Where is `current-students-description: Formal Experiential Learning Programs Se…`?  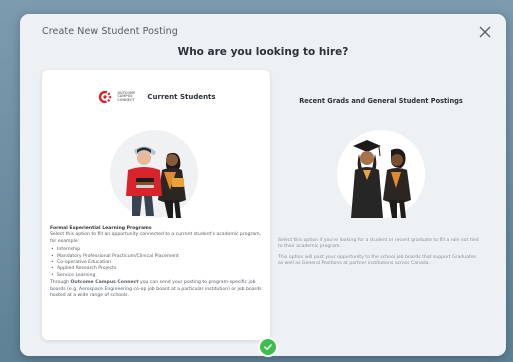
current-students-description: Formal Experiential Learning Programs Se… is located at coordinates (156, 262).